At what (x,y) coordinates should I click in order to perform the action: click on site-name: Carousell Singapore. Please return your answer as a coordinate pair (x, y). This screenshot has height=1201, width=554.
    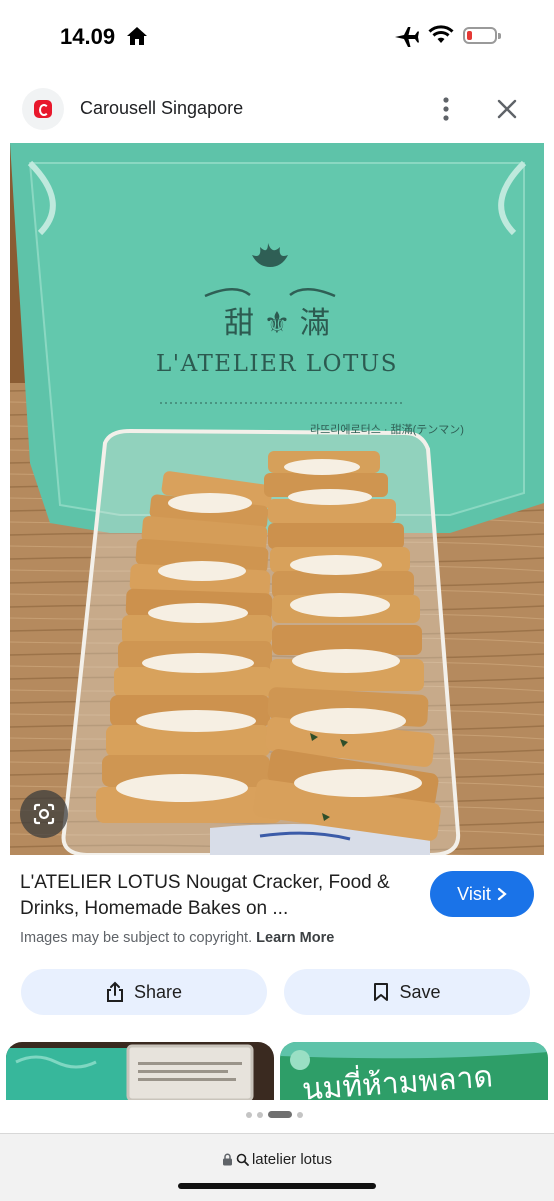
    Looking at the image, I should click on (161, 108).